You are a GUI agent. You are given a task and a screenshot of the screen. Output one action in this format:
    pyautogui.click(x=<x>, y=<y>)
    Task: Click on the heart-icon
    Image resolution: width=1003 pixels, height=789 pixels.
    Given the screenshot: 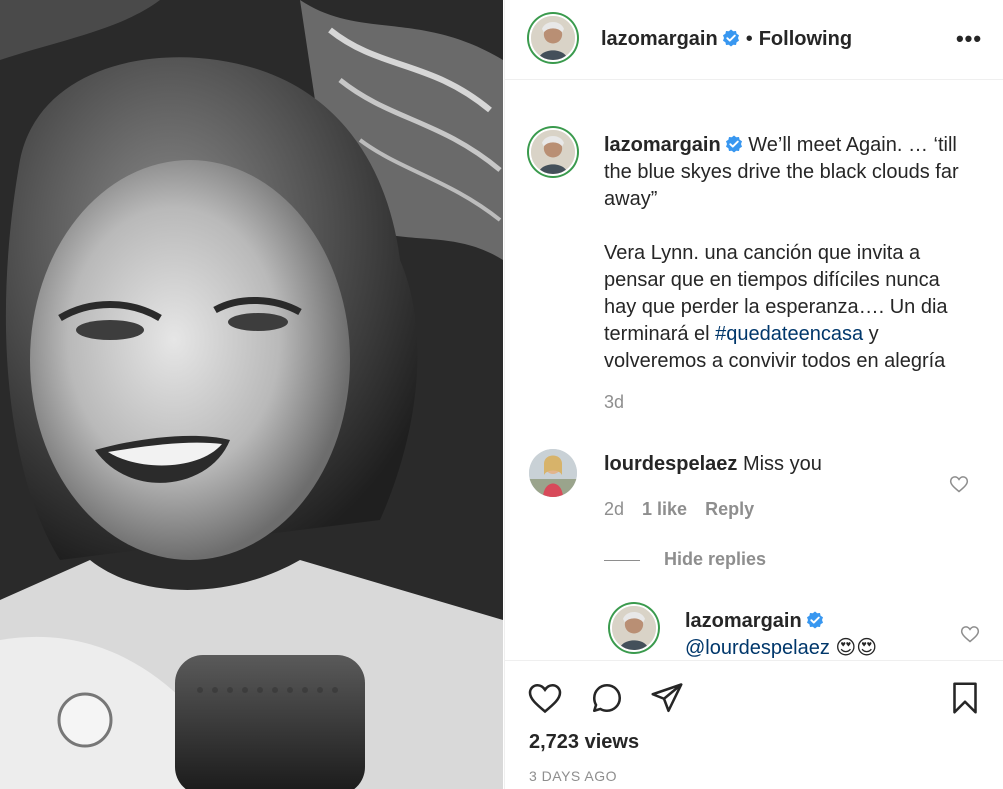 What is the action you would take?
    pyautogui.click(x=545, y=698)
    